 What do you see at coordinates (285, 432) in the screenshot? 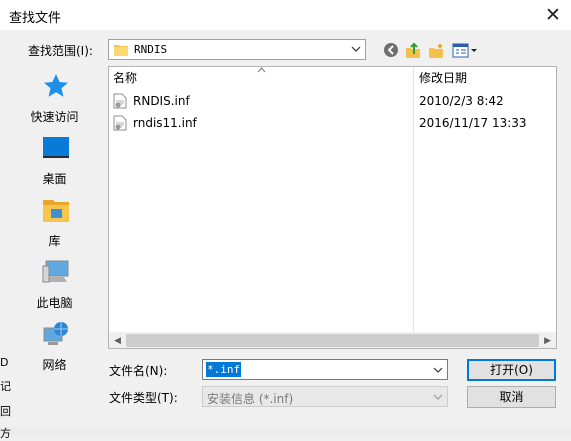
I see `background-window-edge` at bounding box center [285, 432].